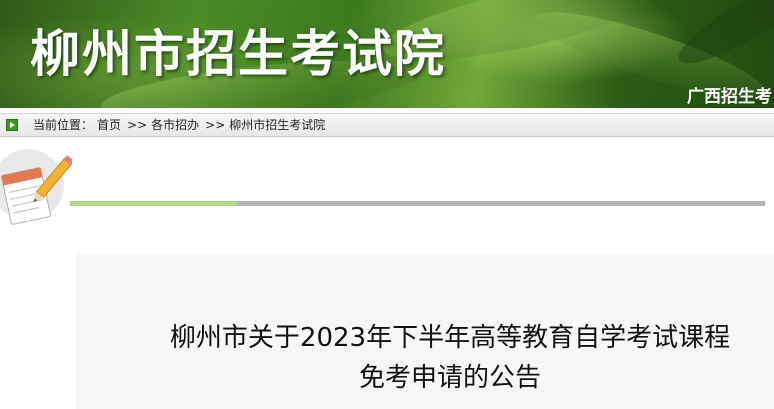  I want to click on breadcrumb: 当前位置： 首页 >> 各市招办 >> 柳州市招生考试院, so click(387, 125).